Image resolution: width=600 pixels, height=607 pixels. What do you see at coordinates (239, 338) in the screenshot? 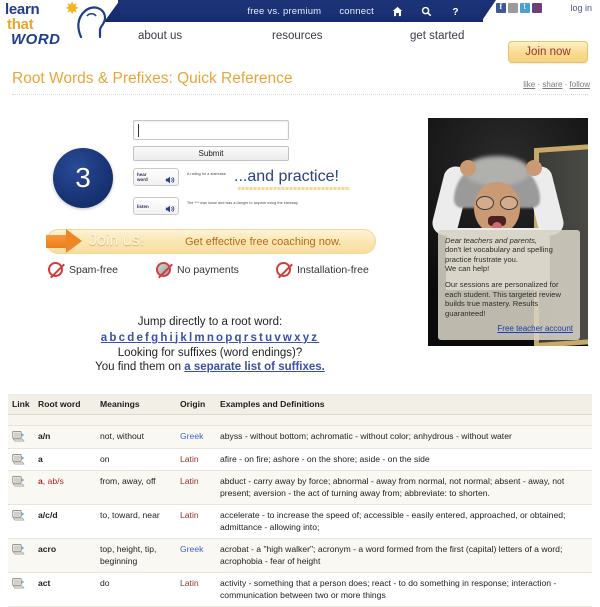
I see `jump-letter-q: q` at bounding box center [239, 338].